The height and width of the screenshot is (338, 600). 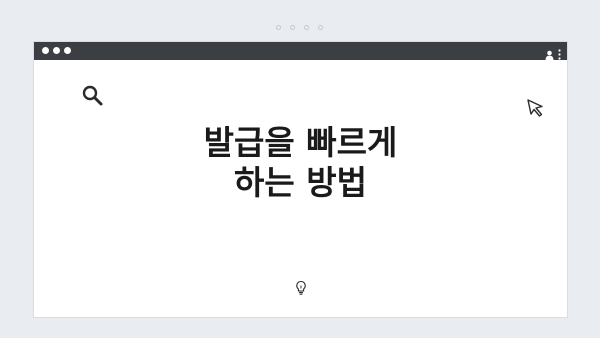 What do you see at coordinates (300, 142) in the screenshot?
I see `headline-line-1: 발급을 빠르게` at bounding box center [300, 142].